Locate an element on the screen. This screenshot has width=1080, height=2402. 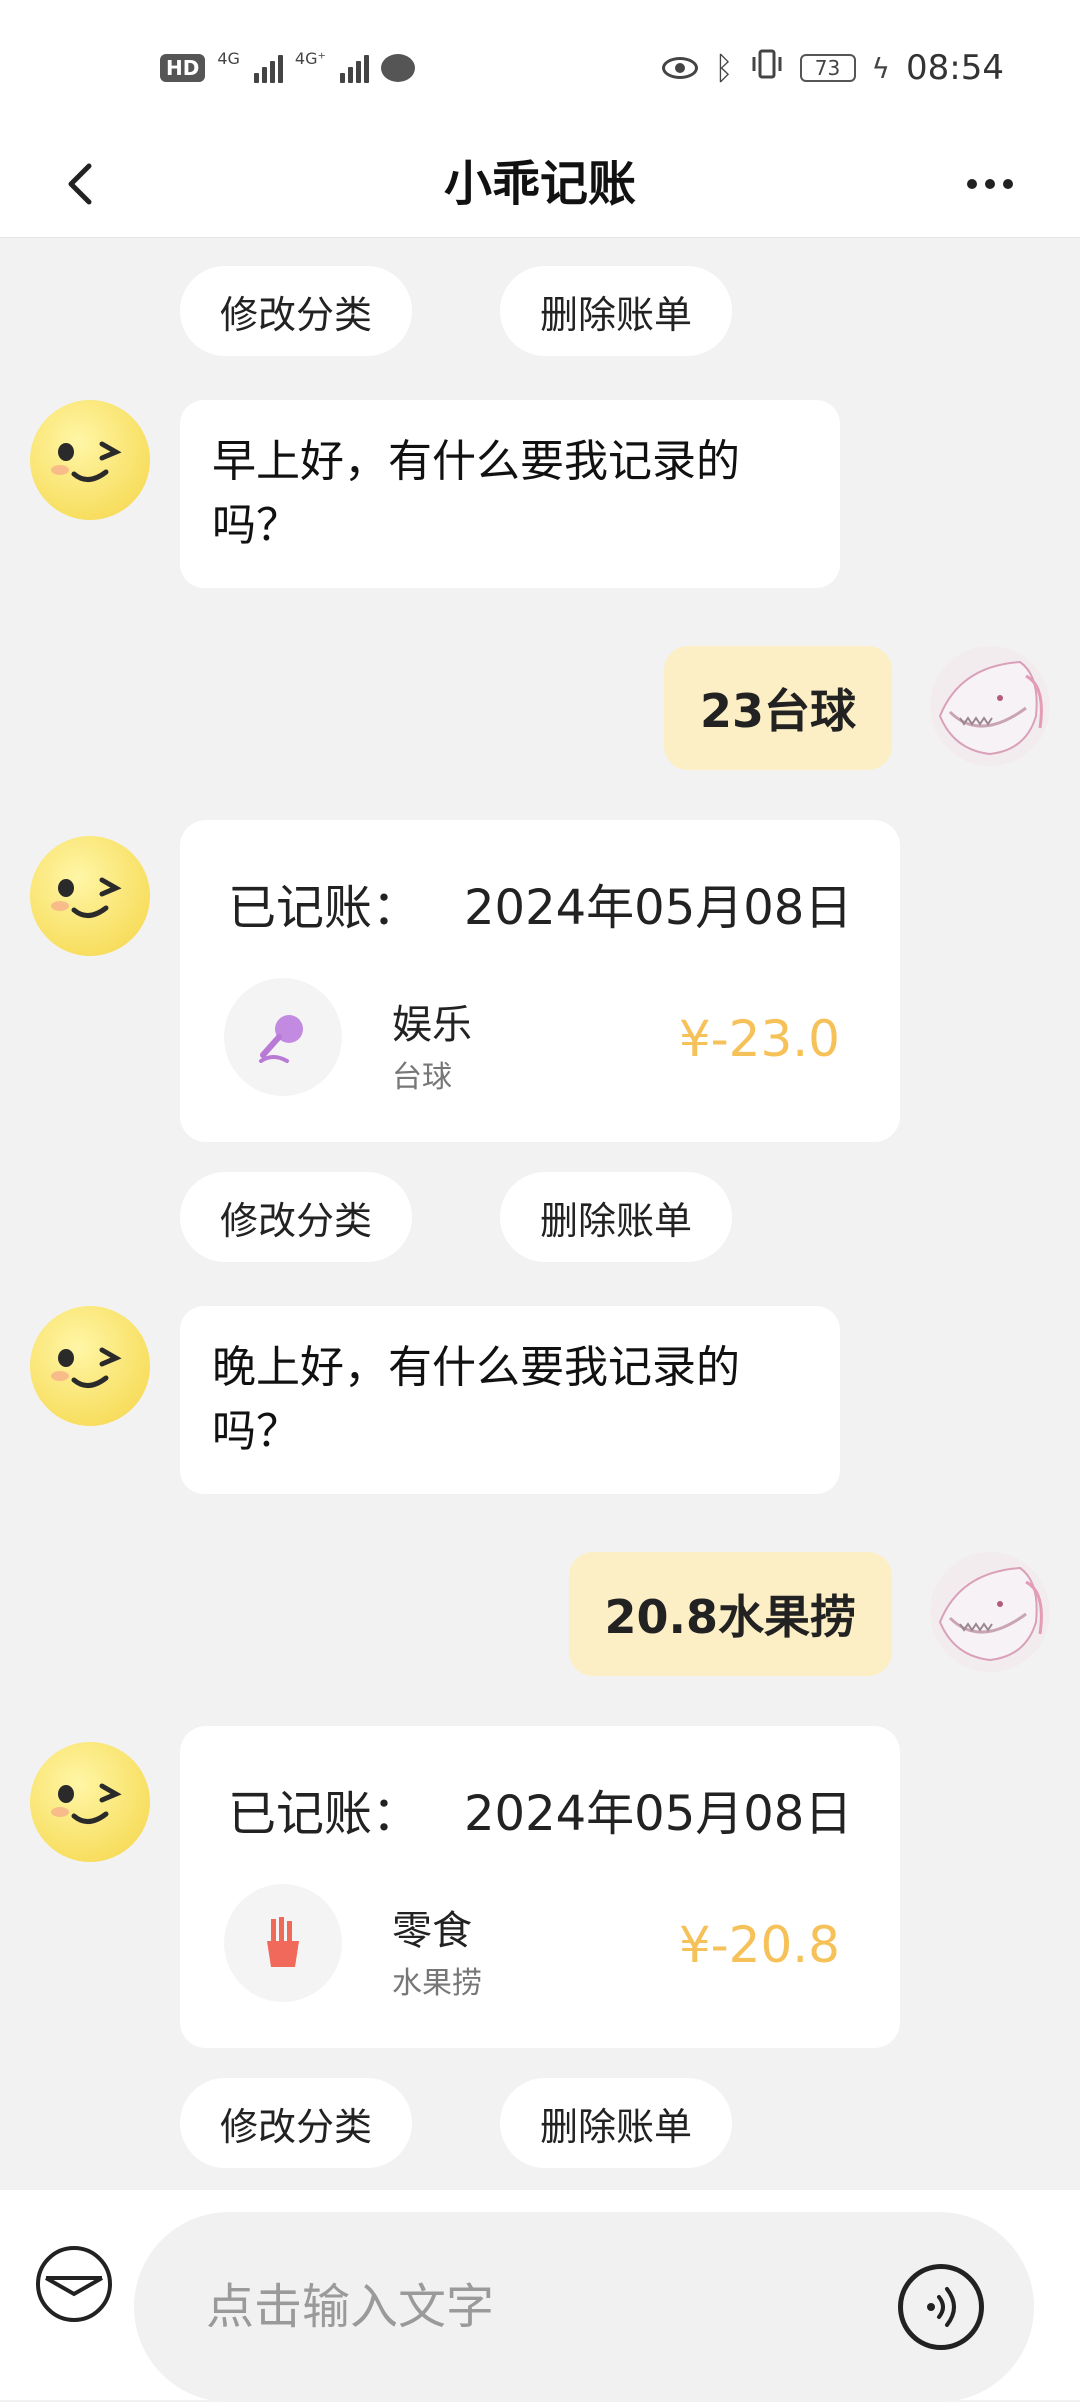
input-placeholder: 点击输入文字 is located at coordinates (350, 2307).